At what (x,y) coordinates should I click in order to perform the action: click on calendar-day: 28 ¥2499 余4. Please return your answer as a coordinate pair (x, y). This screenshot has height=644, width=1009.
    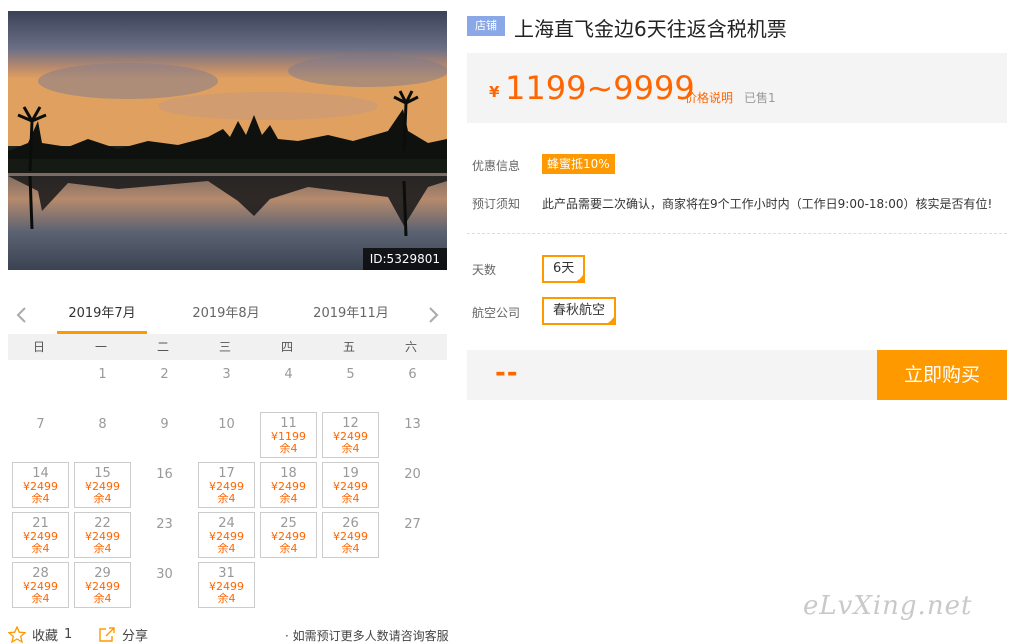
    Looking at the image, I should click on (39, 585).